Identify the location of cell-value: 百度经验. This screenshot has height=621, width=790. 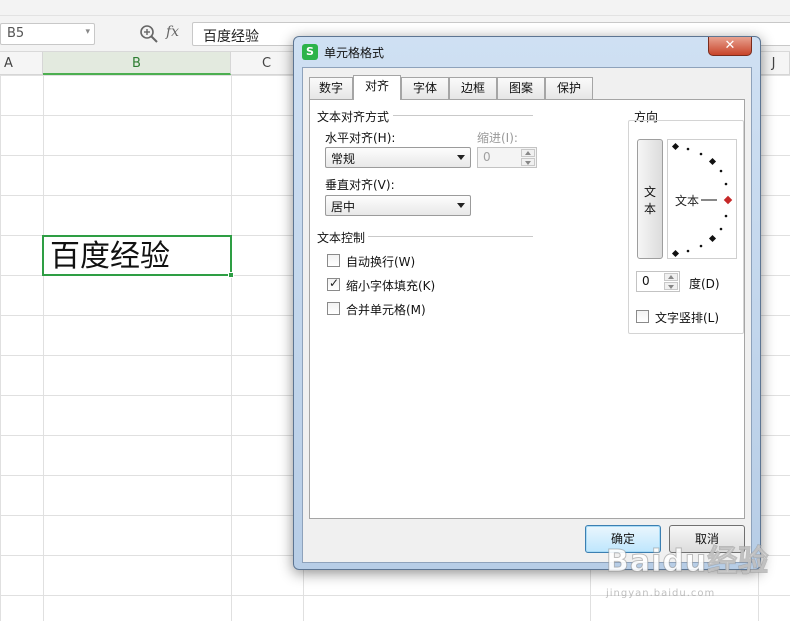
(110, 256).